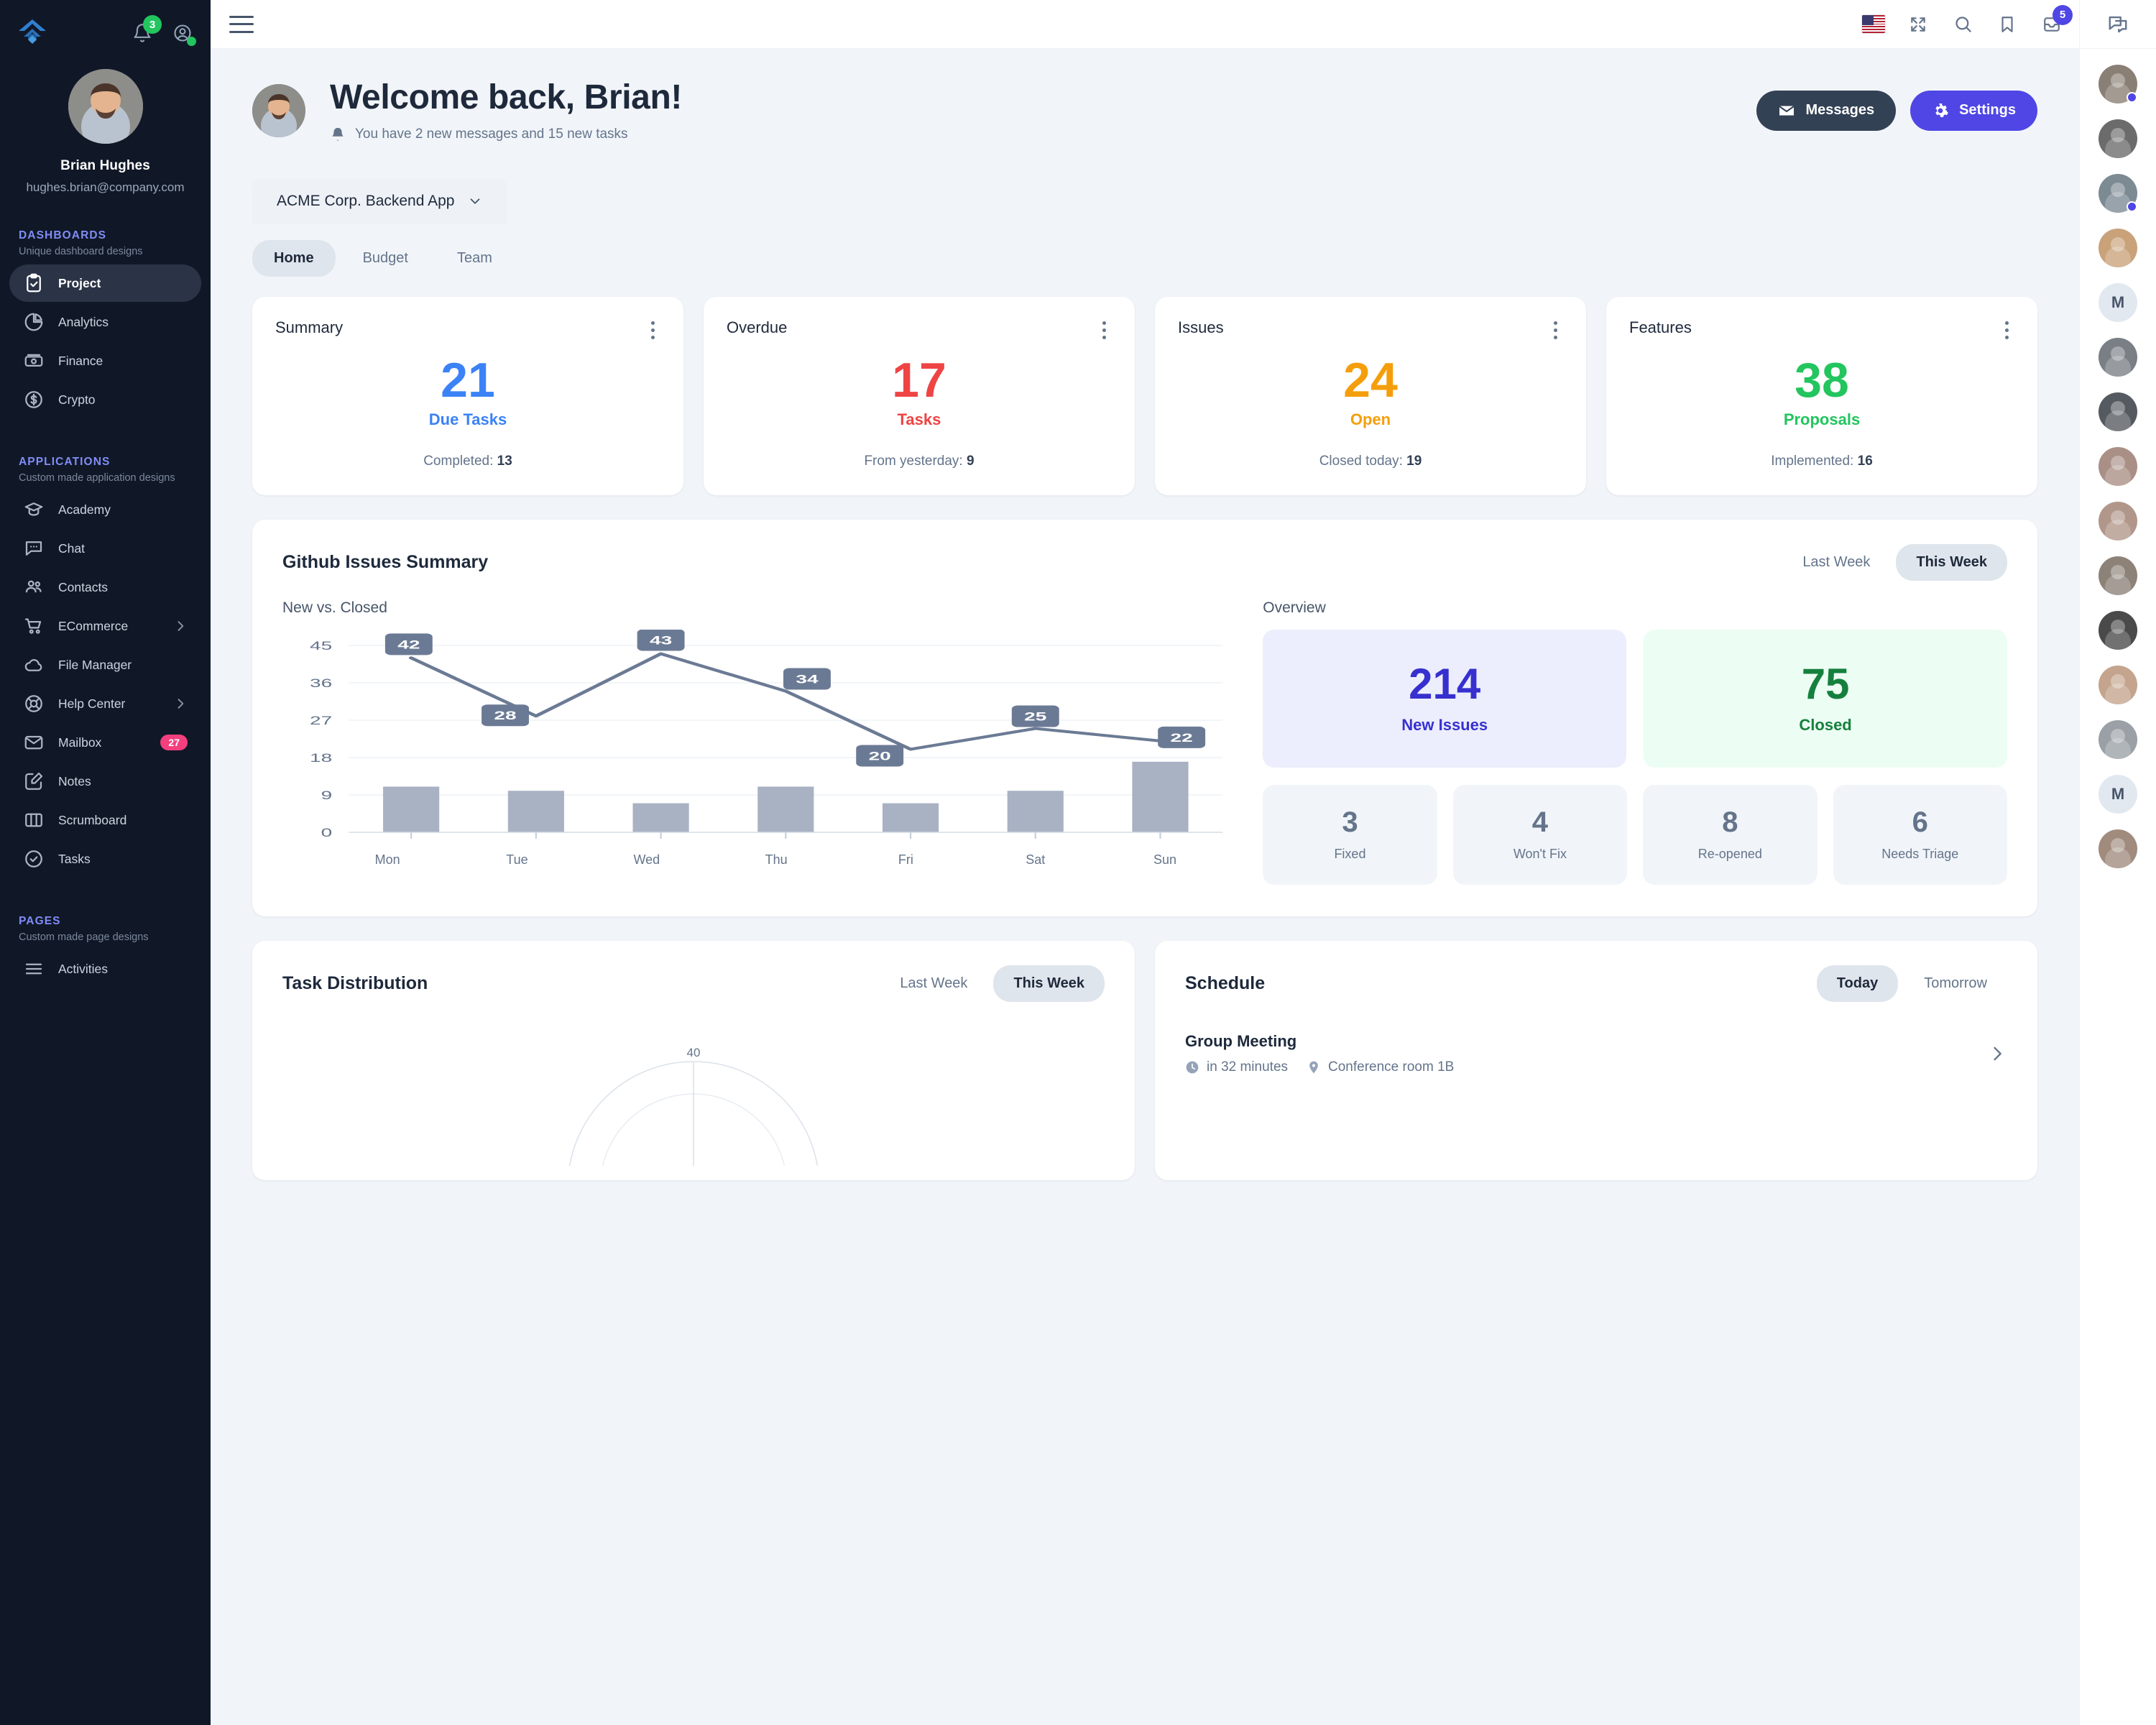 This screenshot has height=1725, width=2156. Describe the element at coordinates (105, 626) in the screenshot. I see `sidebar-item-ecommerce: ECommerce` at that location.